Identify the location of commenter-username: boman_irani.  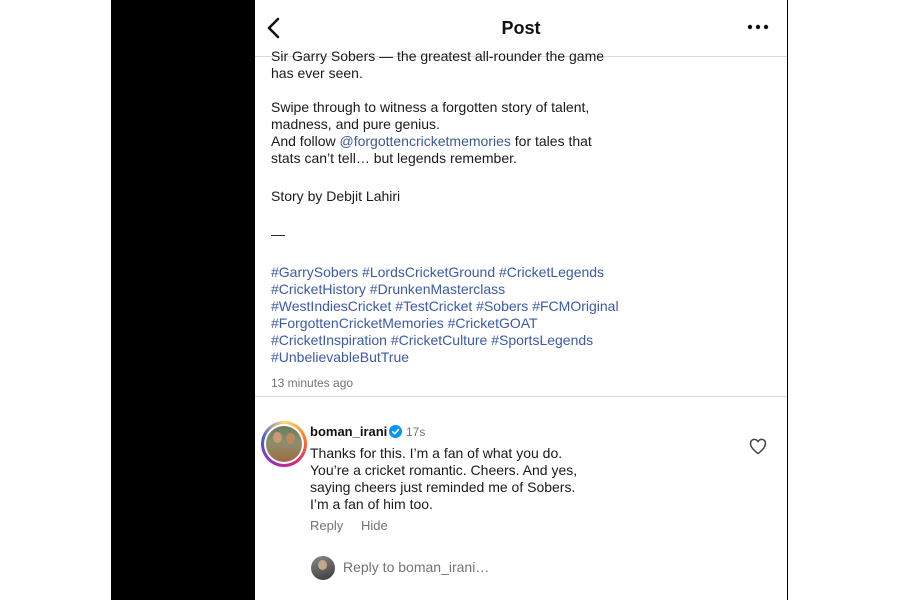
(348, 431).